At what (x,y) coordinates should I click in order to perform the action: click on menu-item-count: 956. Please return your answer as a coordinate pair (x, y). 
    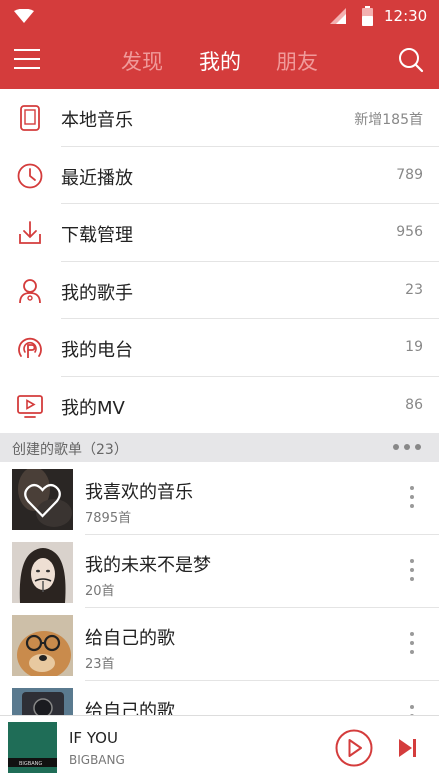
    Looking at the image, I should click on (409, 232).